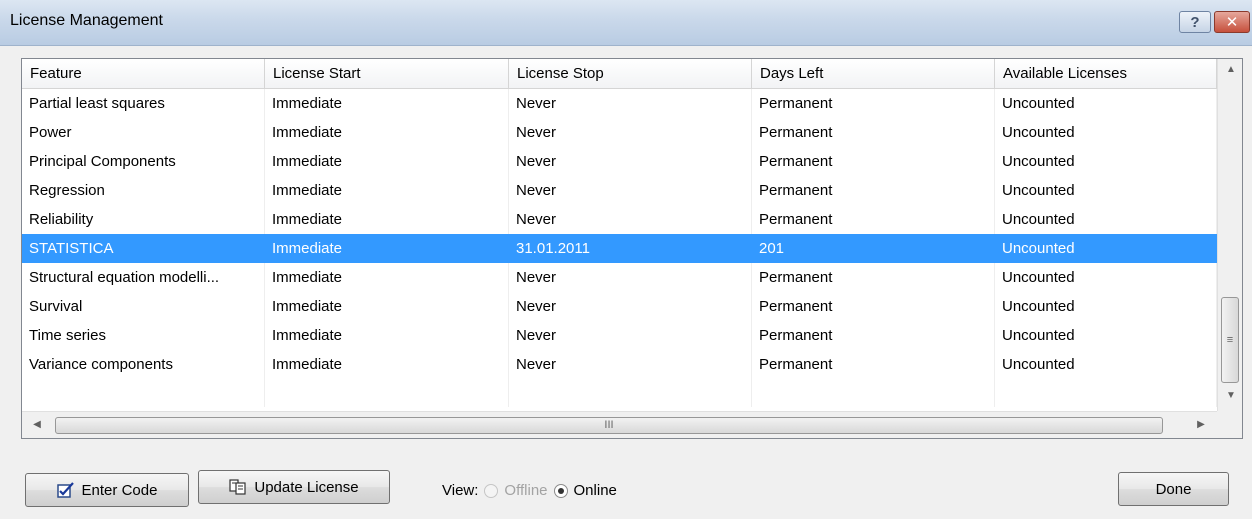 This screenshot has width=1252, height=519. I want to click on window-title: License Management, so click(86, 20).